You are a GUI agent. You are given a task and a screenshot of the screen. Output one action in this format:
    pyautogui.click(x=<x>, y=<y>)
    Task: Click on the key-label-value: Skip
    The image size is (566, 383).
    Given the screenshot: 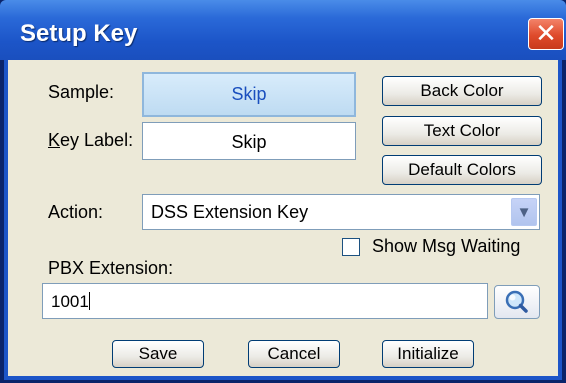 What is the action you would take?
    pyautogui.click(x=249, y=142)
    